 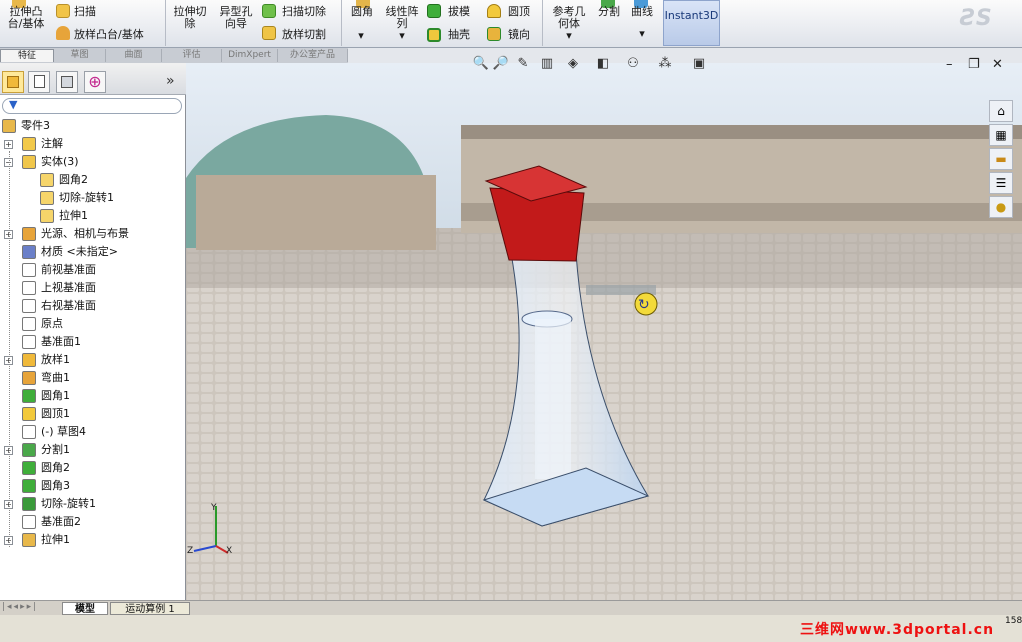 What do you see at coordinates (29, 234) in the screenshot?
I see `lights-icon` at bounding box center [29, 234].